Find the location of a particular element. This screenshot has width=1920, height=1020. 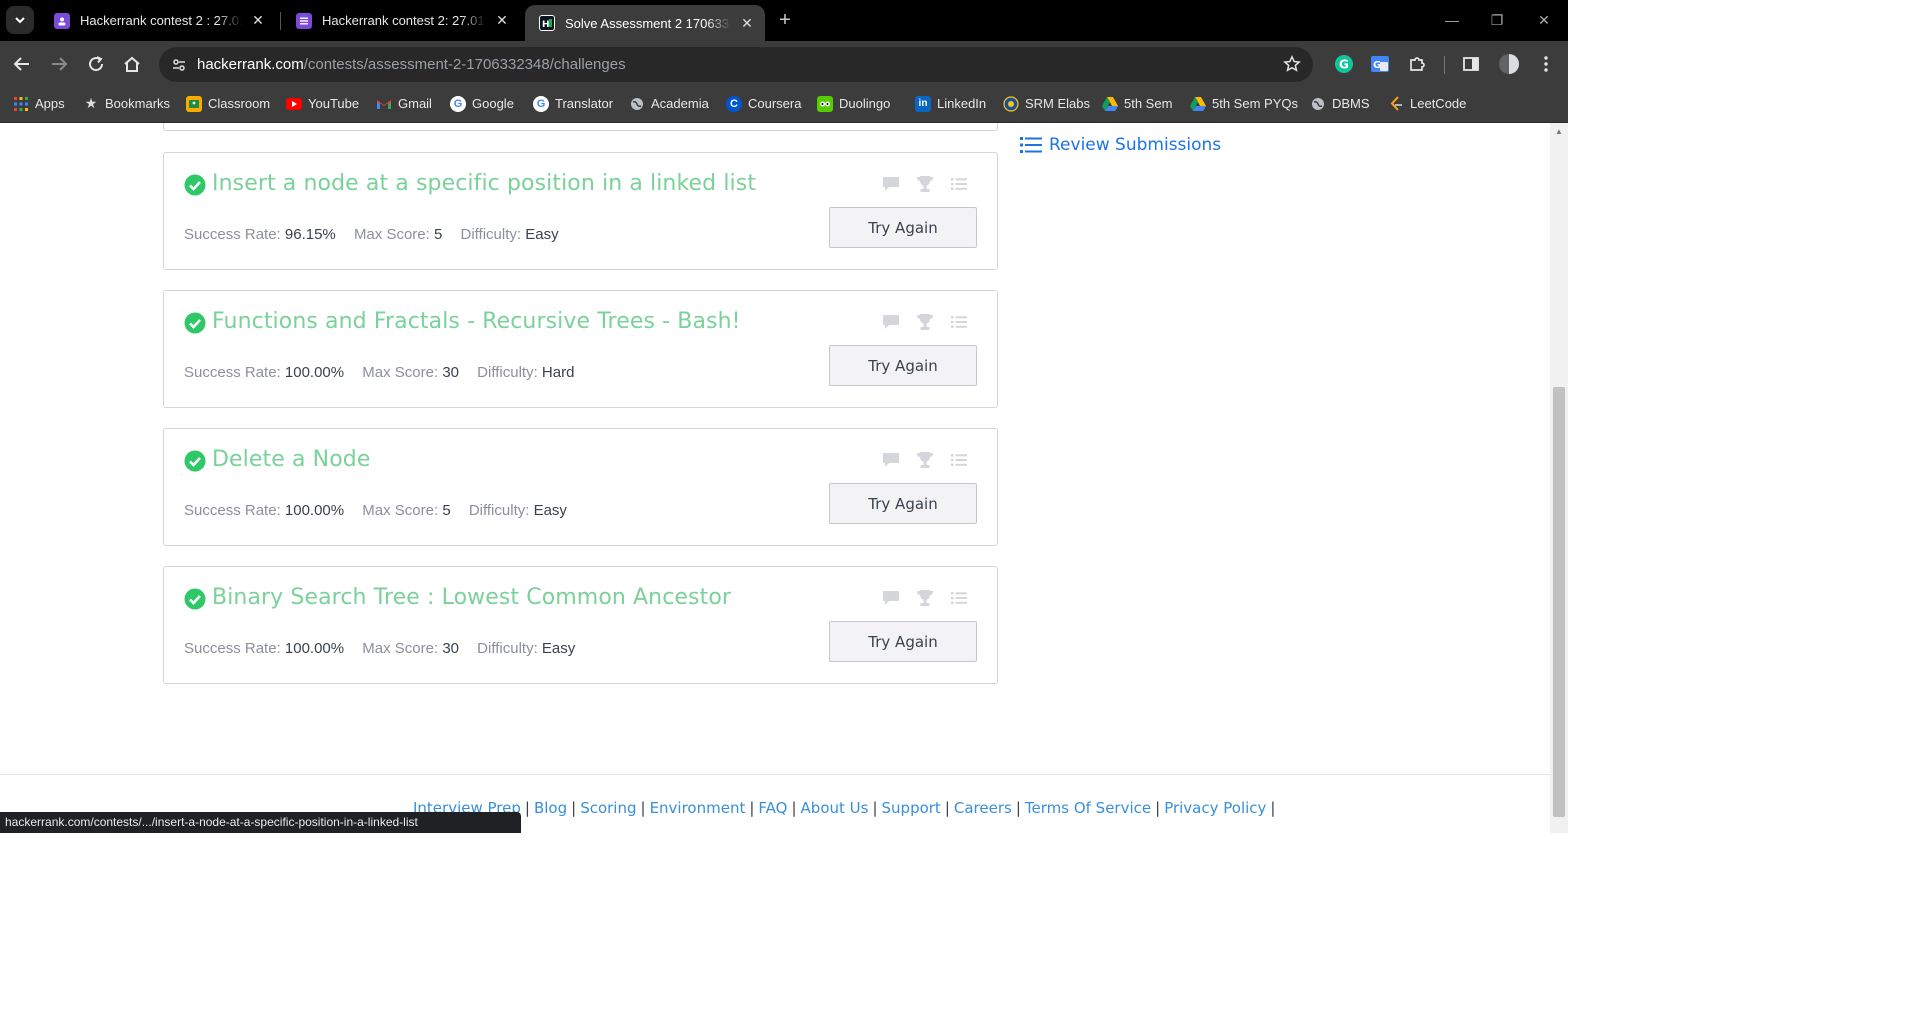

challenge-title-link: Delete a Node is located at coordinates (291, 459).